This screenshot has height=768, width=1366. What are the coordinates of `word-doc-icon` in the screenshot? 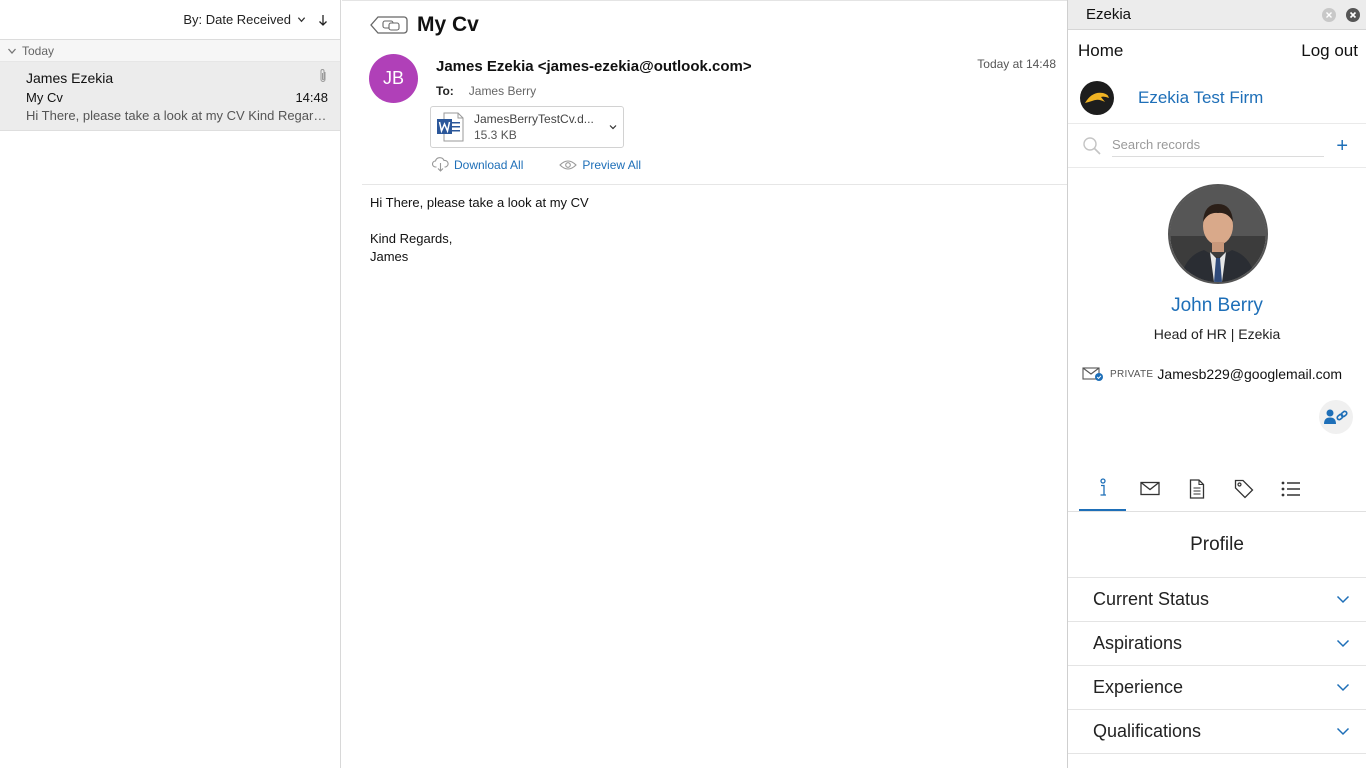 It's located at (450, 127).